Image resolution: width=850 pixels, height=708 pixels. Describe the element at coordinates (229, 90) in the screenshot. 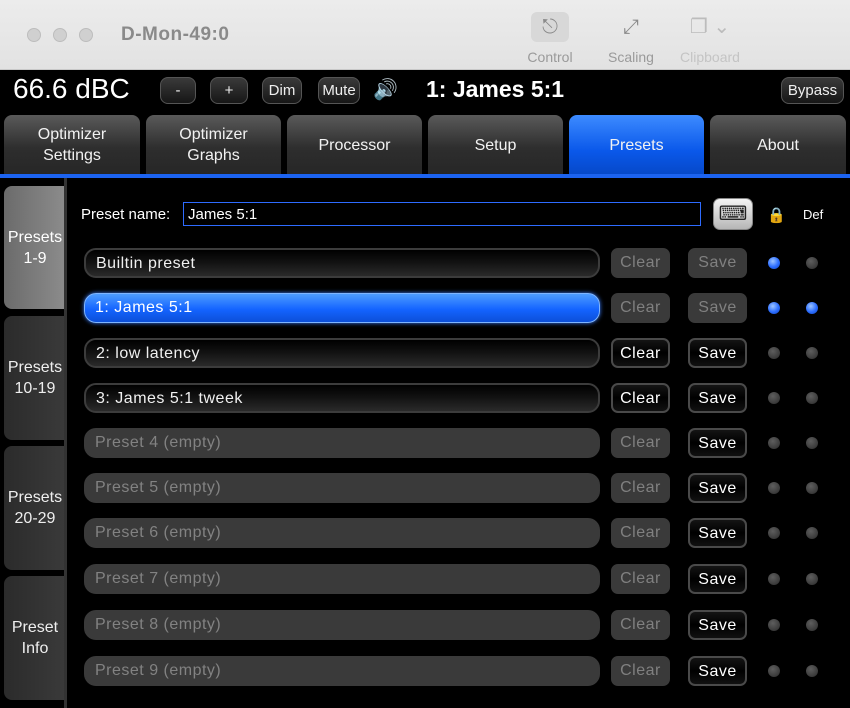

I see `volume-up-button: +` at that location.